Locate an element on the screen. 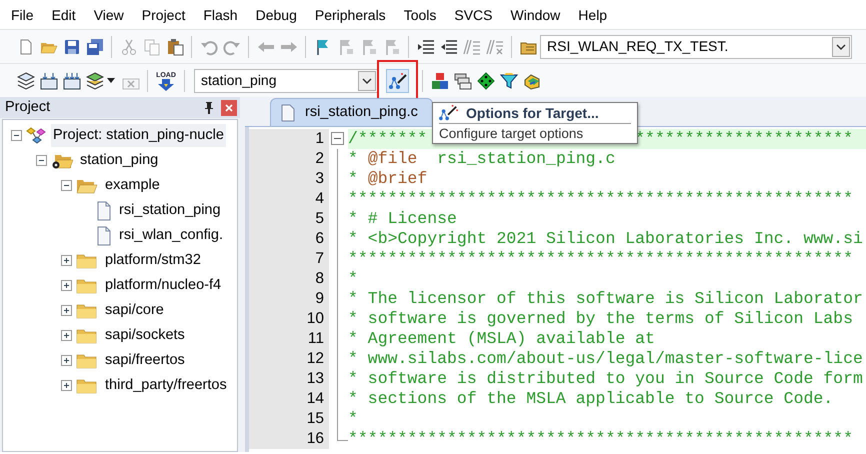 The image size is (866, 454). line-number: 10 is located at coordinates (289, 319).